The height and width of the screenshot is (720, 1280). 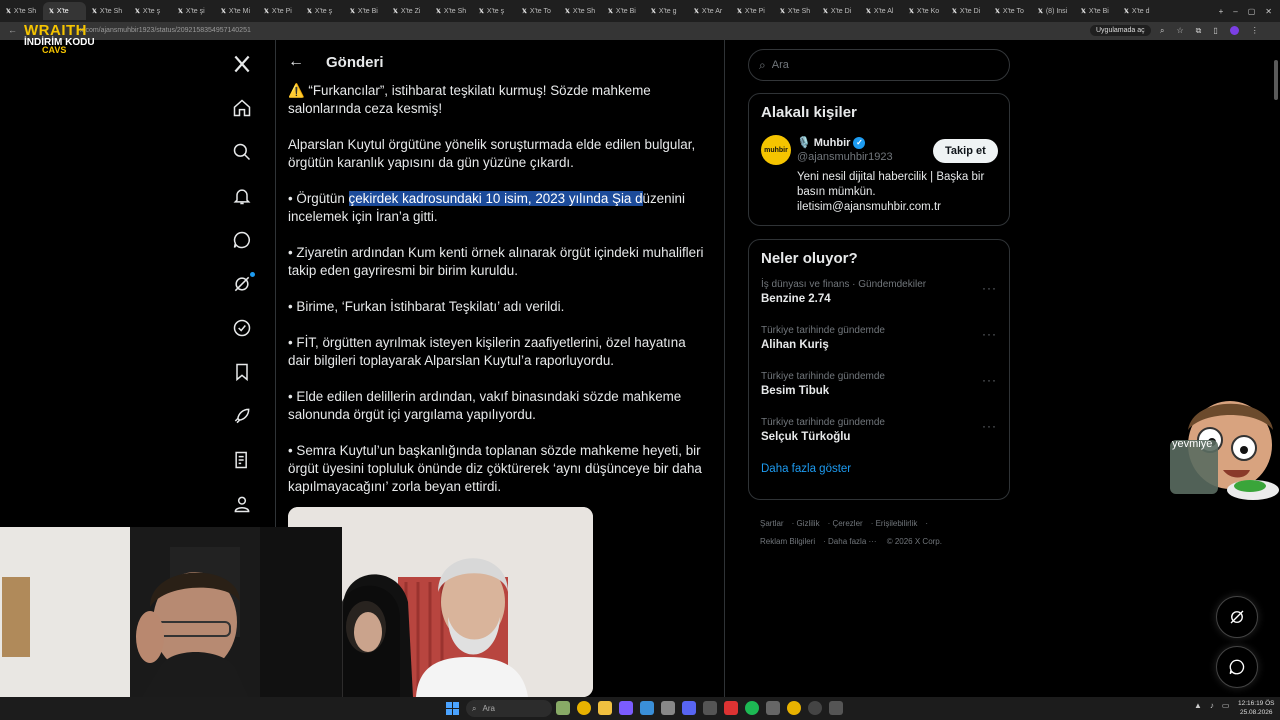 I want to click on grok-float-button, so click(x=1237, y=617).